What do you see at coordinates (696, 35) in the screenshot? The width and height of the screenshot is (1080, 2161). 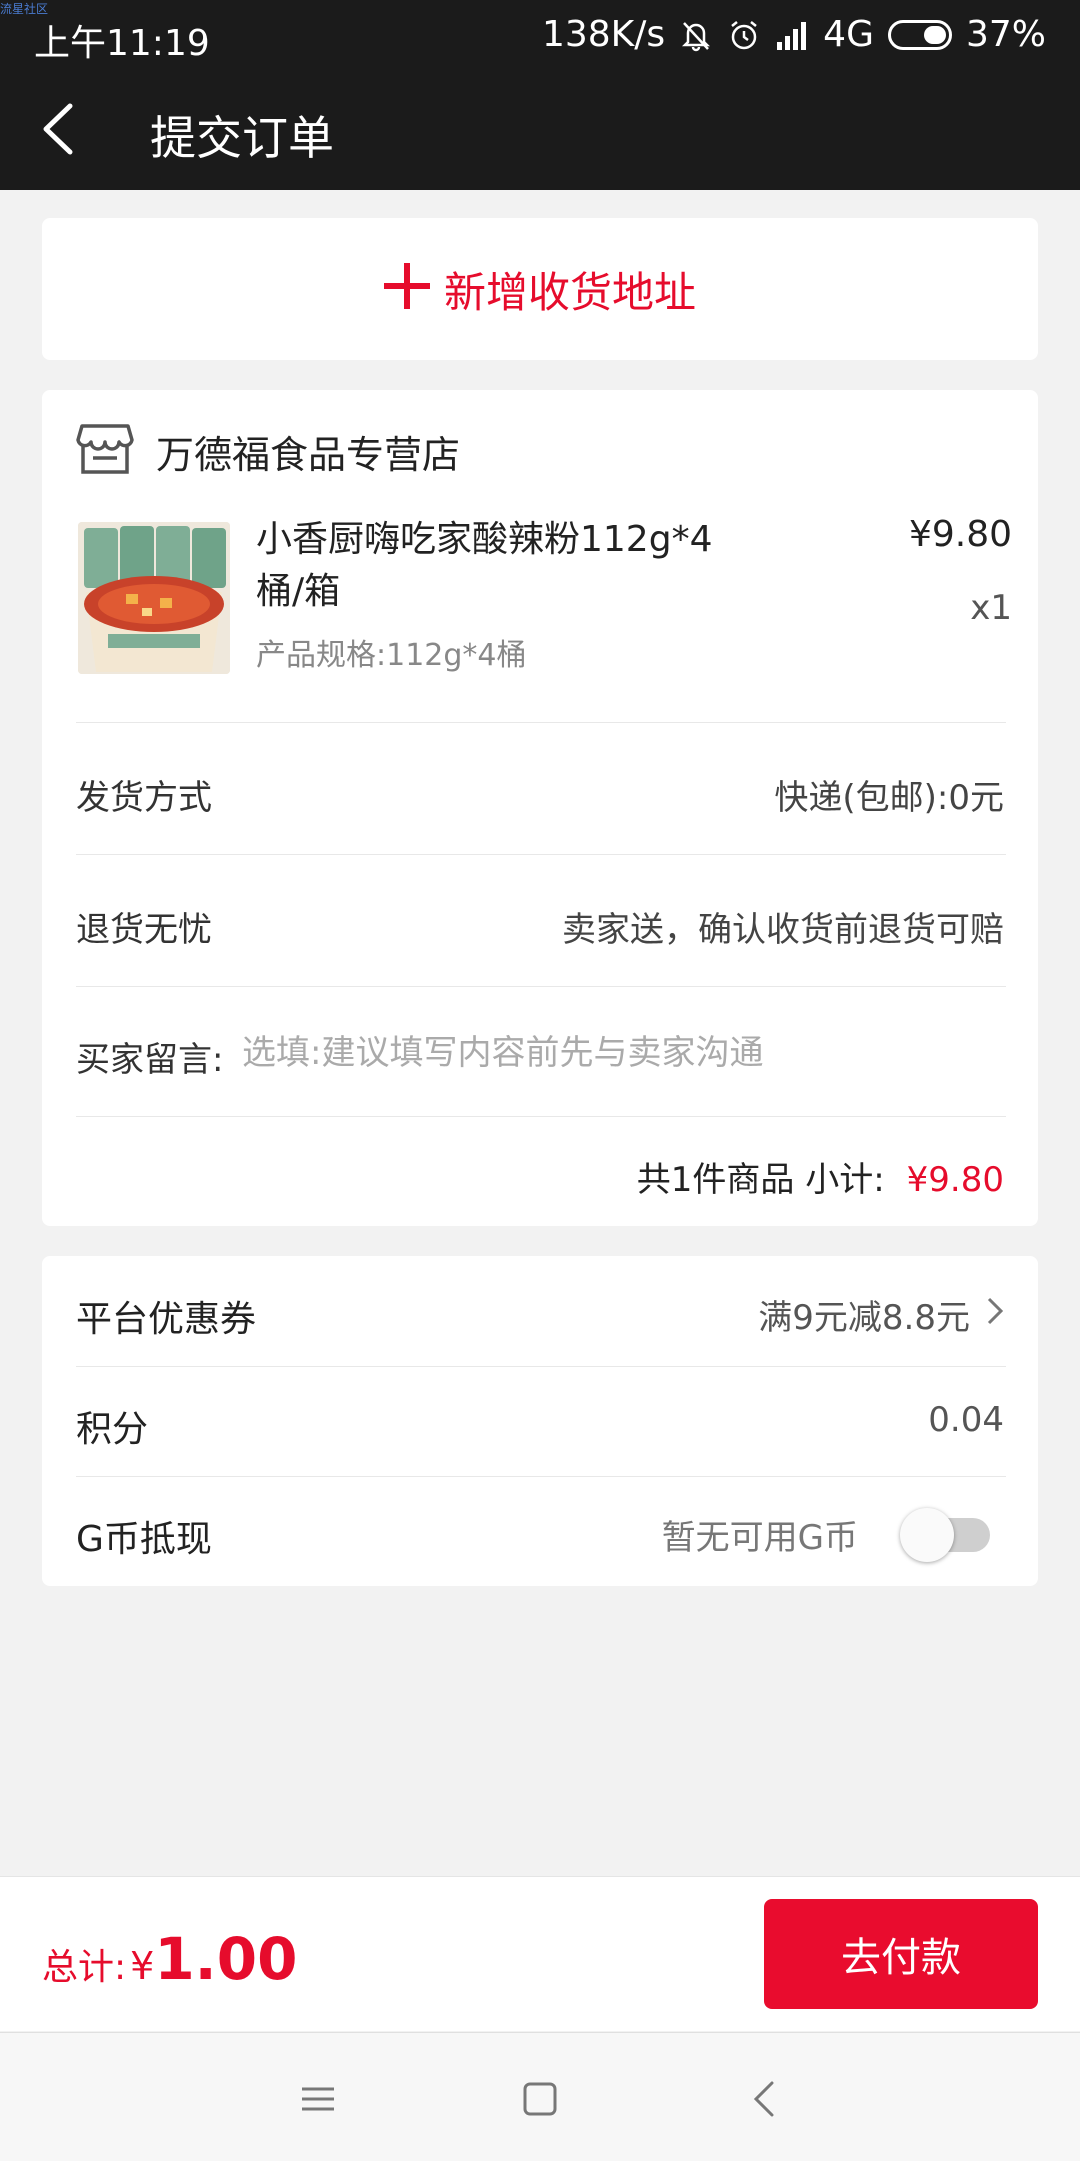 I see `mute-bell-icon` at bounding box center [696, 35].